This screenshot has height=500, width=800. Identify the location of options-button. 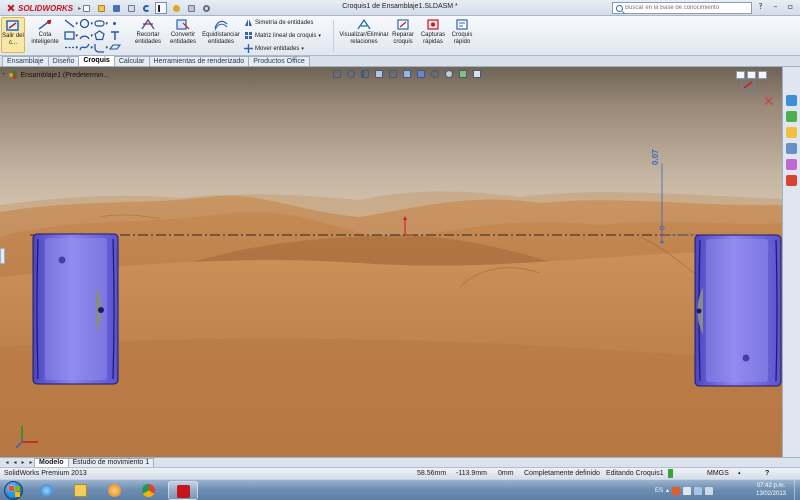
(206, 8).